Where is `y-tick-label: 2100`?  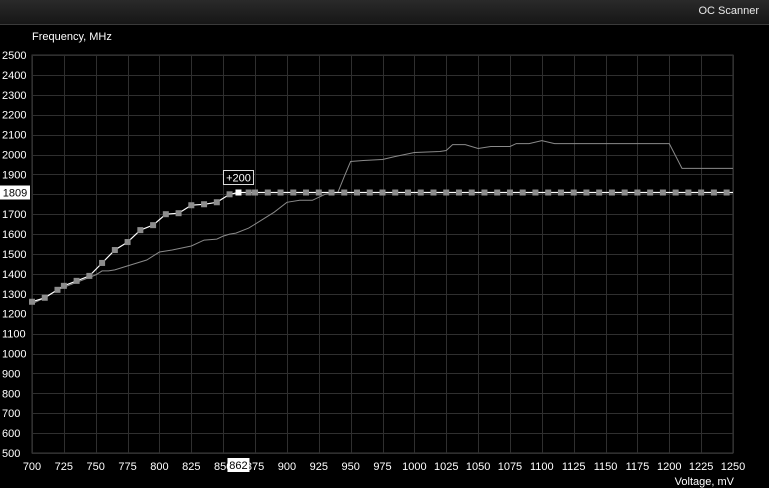
y-tick-label: 2100 is located at coordinates (14, 136).